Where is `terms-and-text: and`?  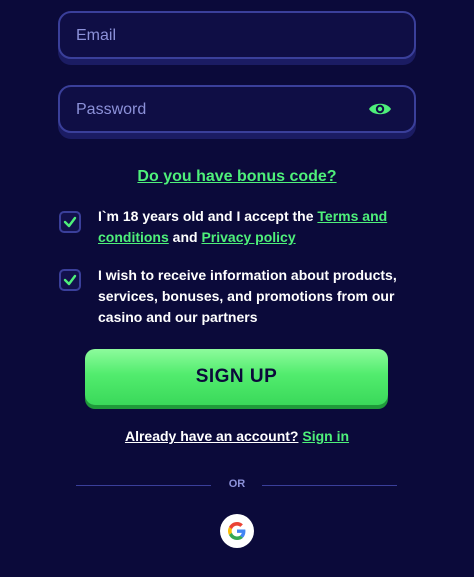
terms-and-text: and is located at coordinates (185, 237).